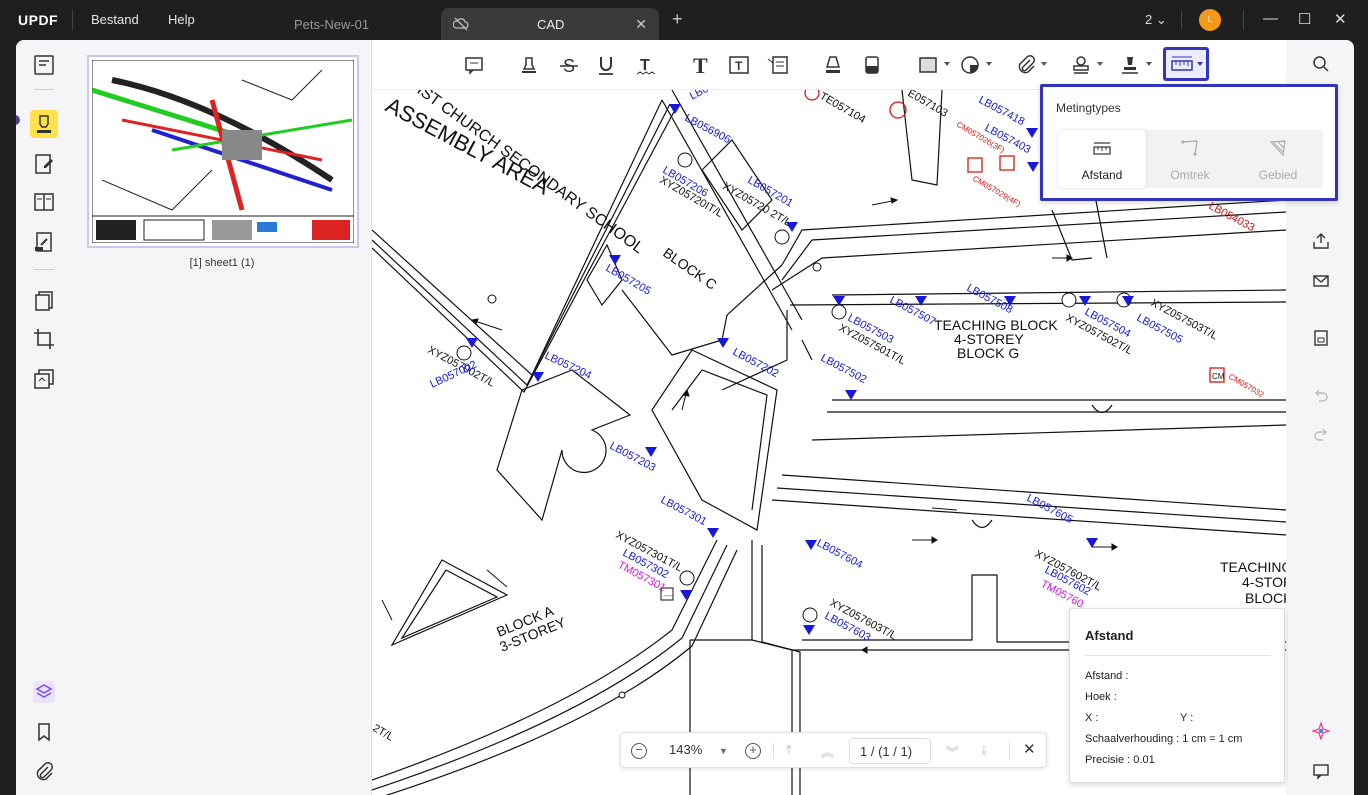  Describe the element at coordinates (690, 268) in the screenshot. I see `label-block-c: BLOCK C` at that location.